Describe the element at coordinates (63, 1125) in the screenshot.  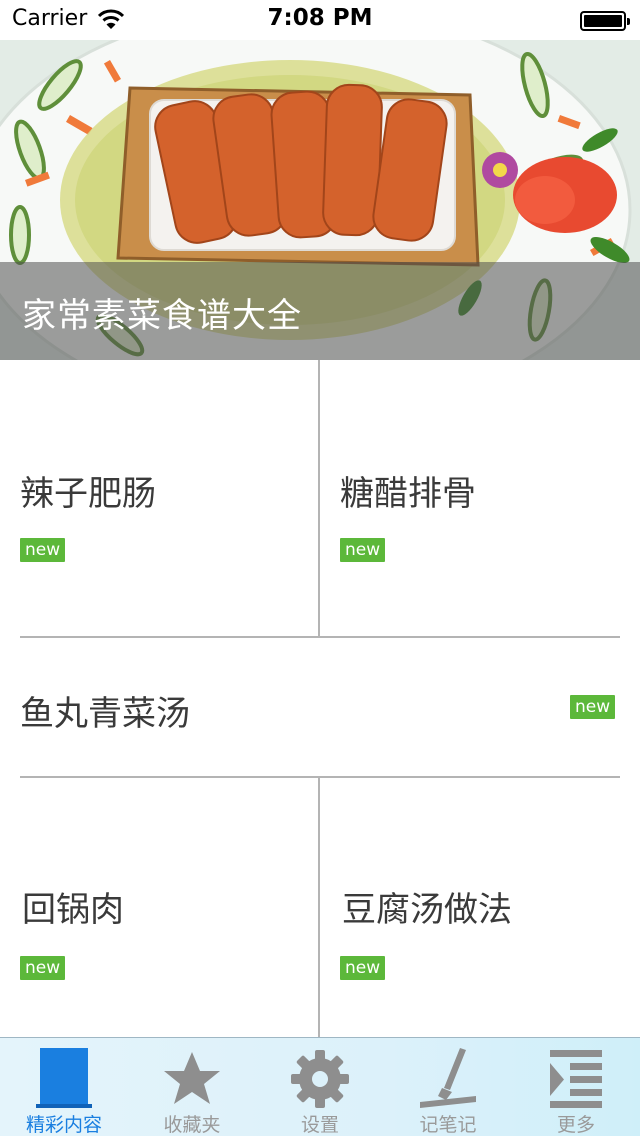
I see `tab-label: 精彩内容` at that location.